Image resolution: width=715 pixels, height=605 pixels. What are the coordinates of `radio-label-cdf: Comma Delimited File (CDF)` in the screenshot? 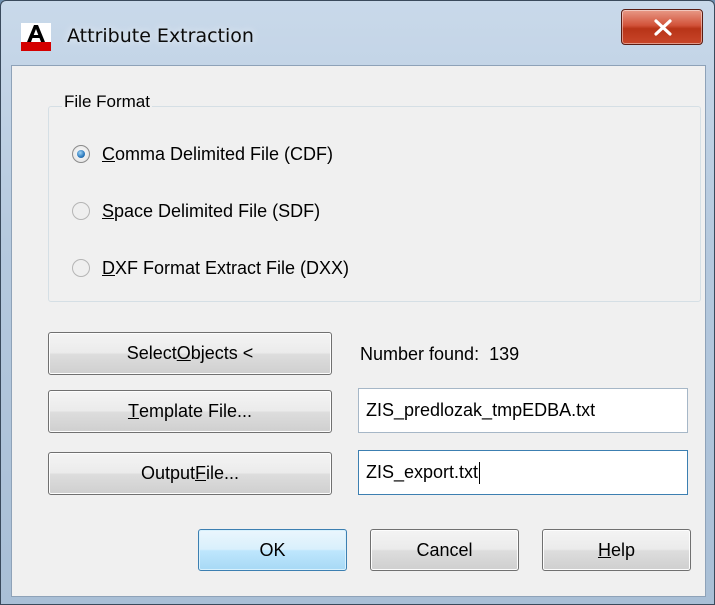 It's located at (218, 153).